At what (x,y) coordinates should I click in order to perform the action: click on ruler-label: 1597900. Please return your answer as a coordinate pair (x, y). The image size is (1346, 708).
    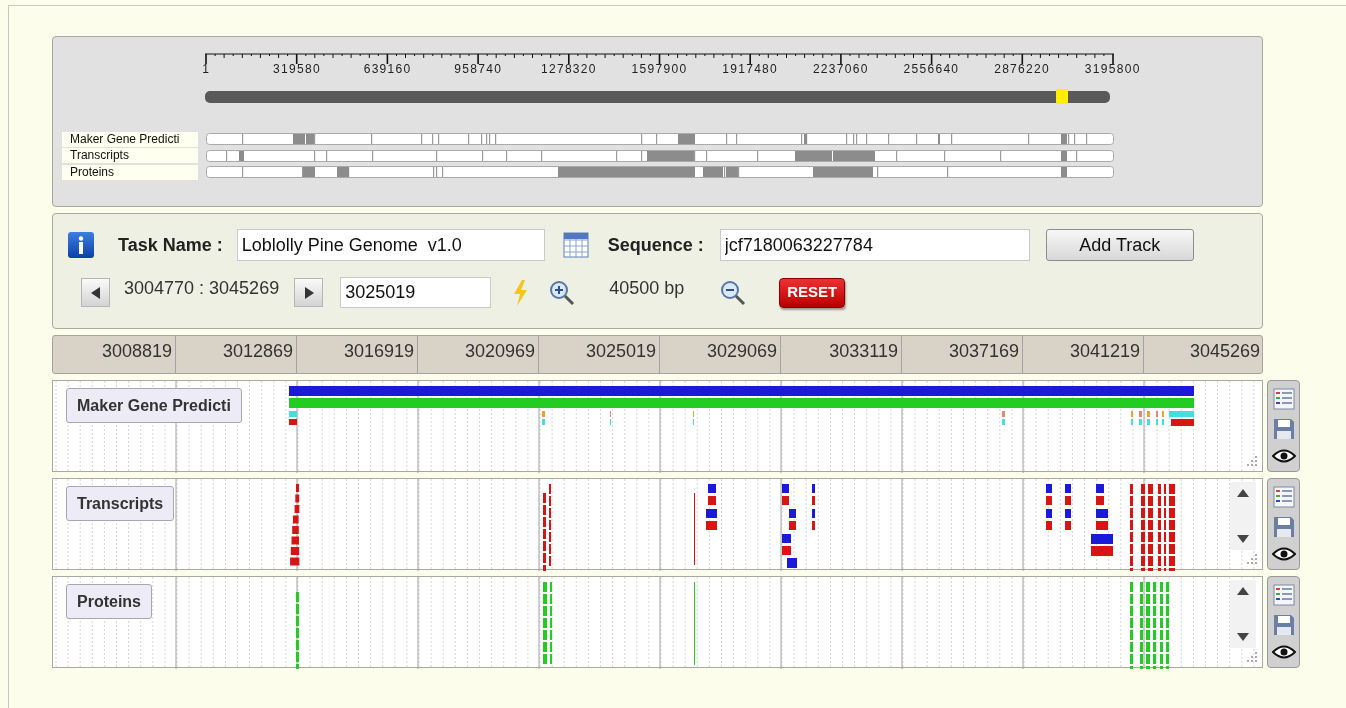
    Looking at the image, I should click on (659, 69).